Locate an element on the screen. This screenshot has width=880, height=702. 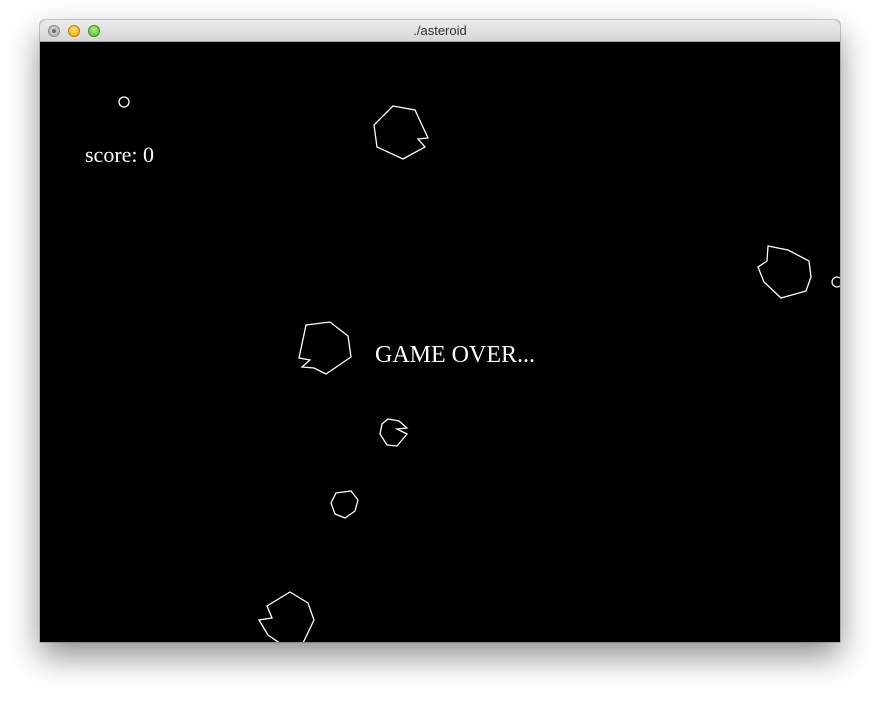
score-display: score: 0 is located at coordinates (120, 154).